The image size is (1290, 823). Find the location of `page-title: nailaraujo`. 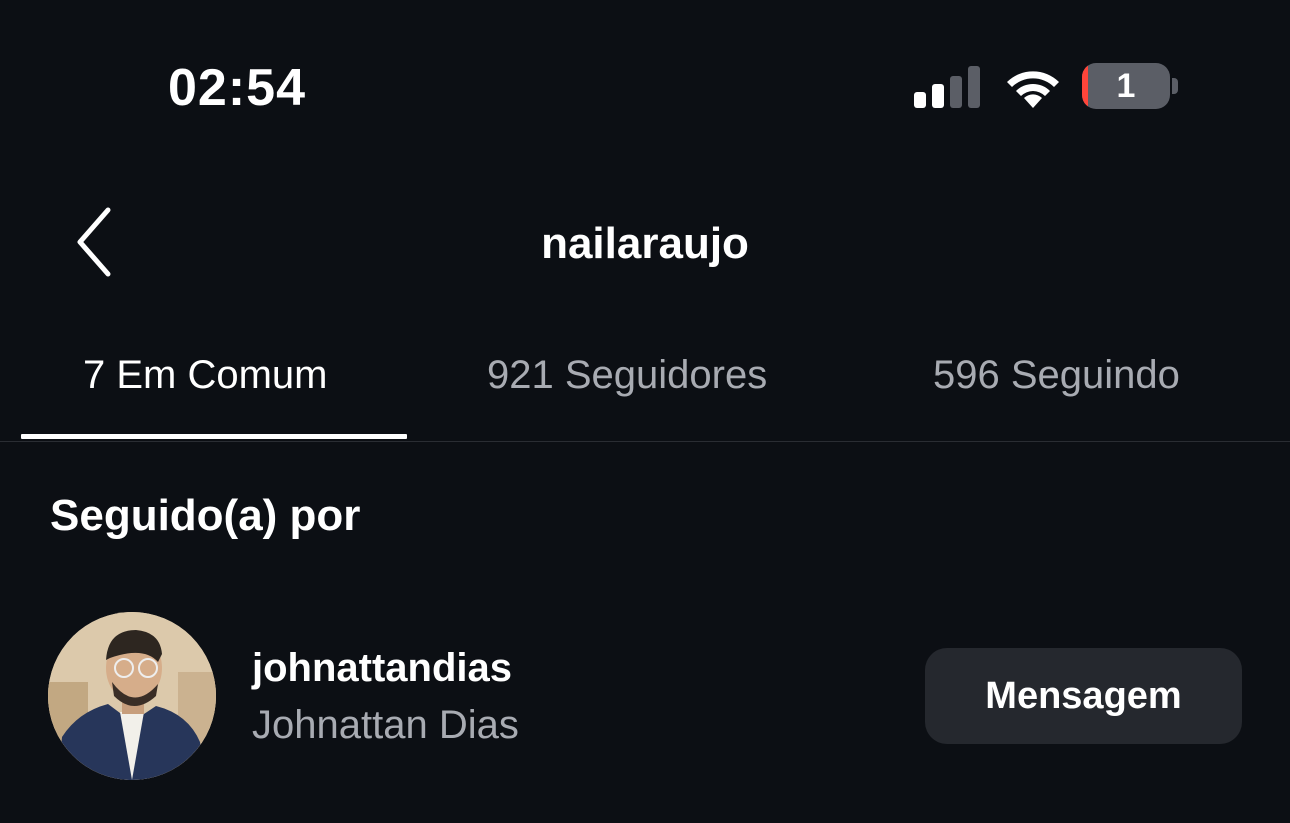

page-title: nailaraujo is located at coordinates (645, 243).